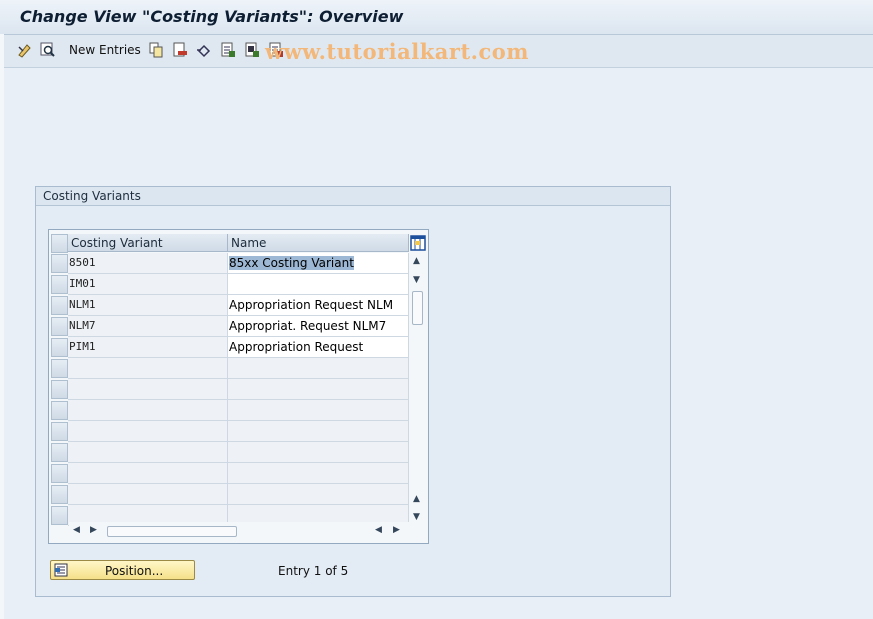 This screenshot has width=873, height=619. I want to click on new-entries-button: New Entries, so click(105, 50).